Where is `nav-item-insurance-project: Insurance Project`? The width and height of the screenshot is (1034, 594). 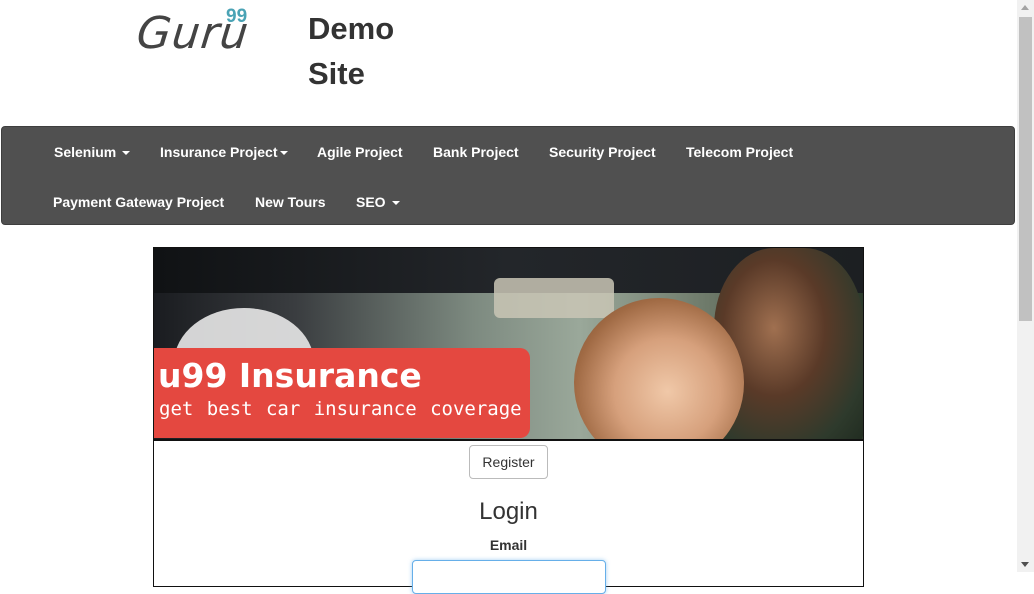
nav-item-insurance-project: Insurance Project is located at coordinates (224, 152).